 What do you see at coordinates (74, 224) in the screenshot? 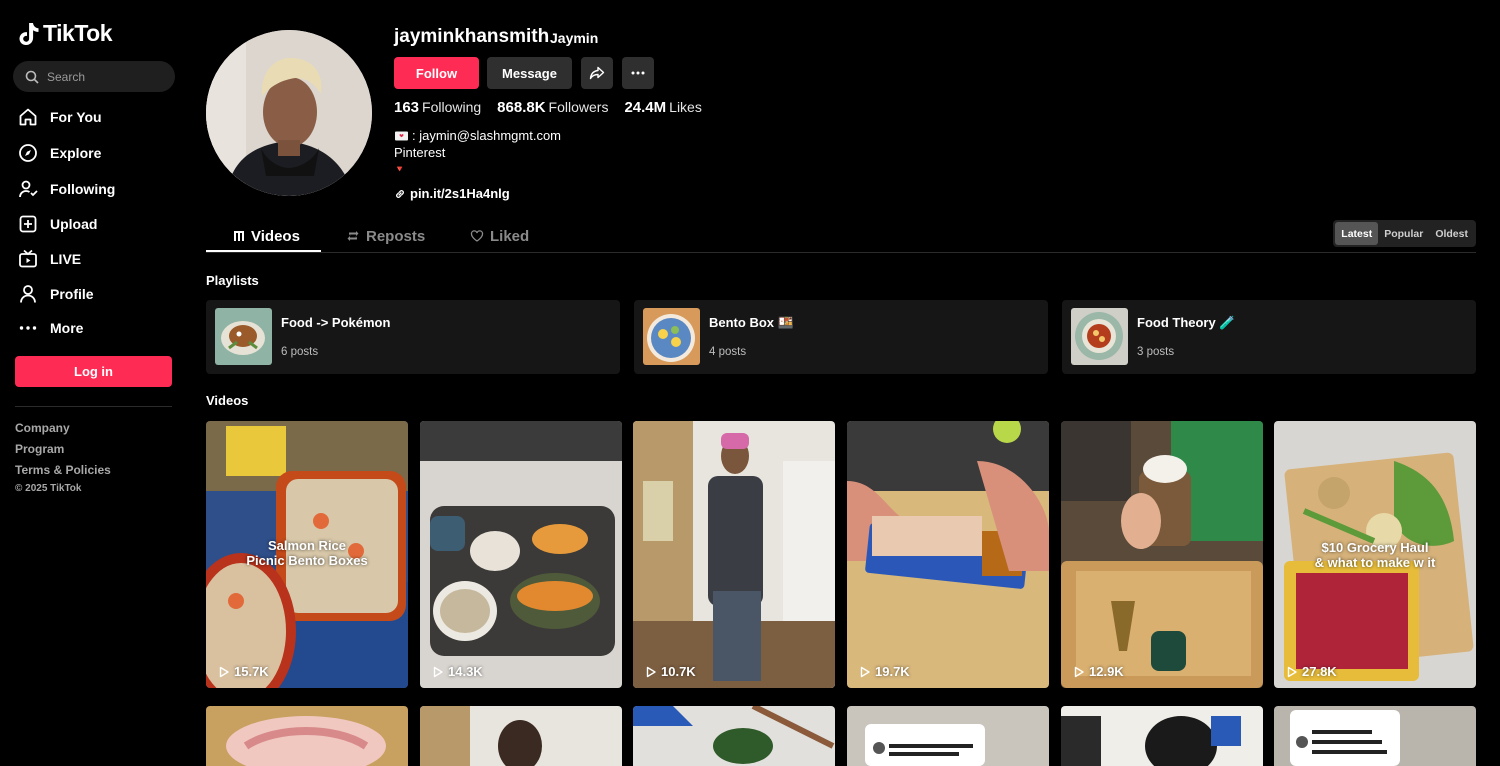
I see `sidebar-item-label: Upload` at bounding box center [74, 224].